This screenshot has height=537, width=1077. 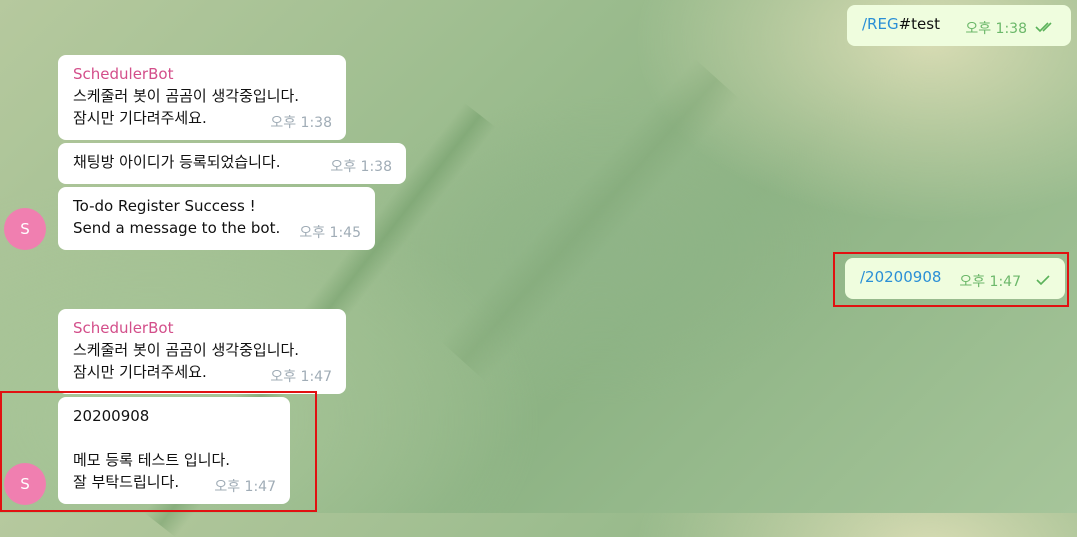 I want to click on message-time: 오후 1:47, so click(x=301, y=377).